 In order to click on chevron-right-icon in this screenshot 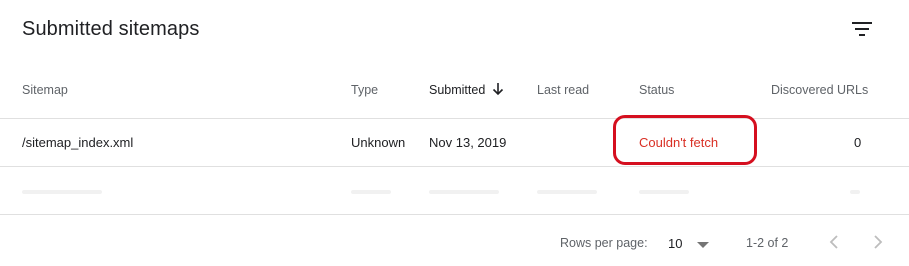, I will do `click(878, 242)`.